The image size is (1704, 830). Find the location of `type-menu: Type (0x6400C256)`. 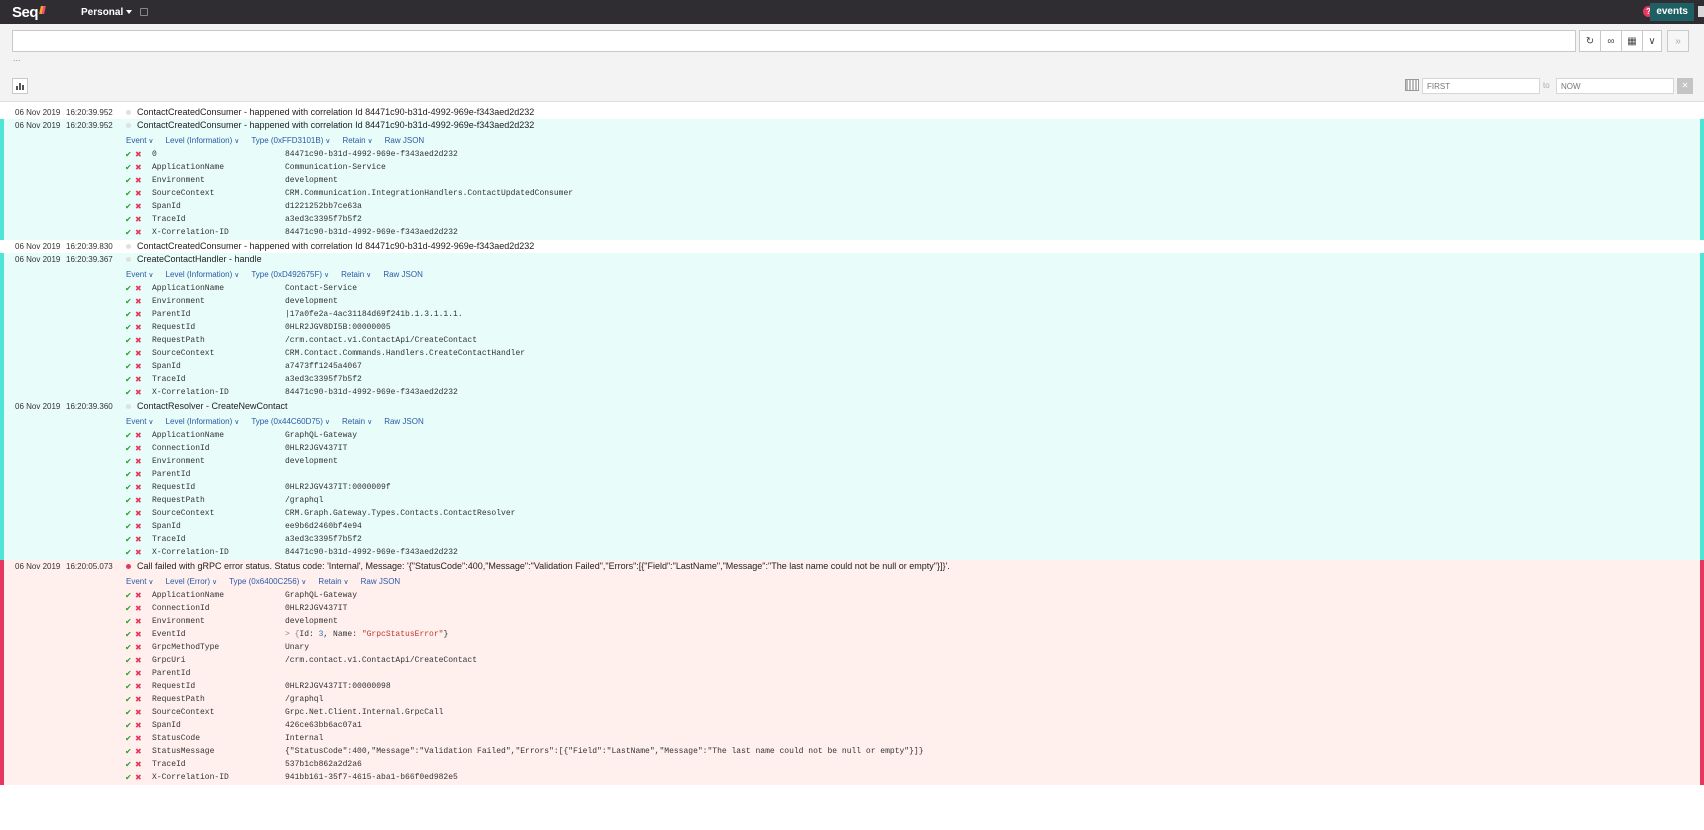

type-menu: Type (0x6400C256) is located at coordinates (267, 581).